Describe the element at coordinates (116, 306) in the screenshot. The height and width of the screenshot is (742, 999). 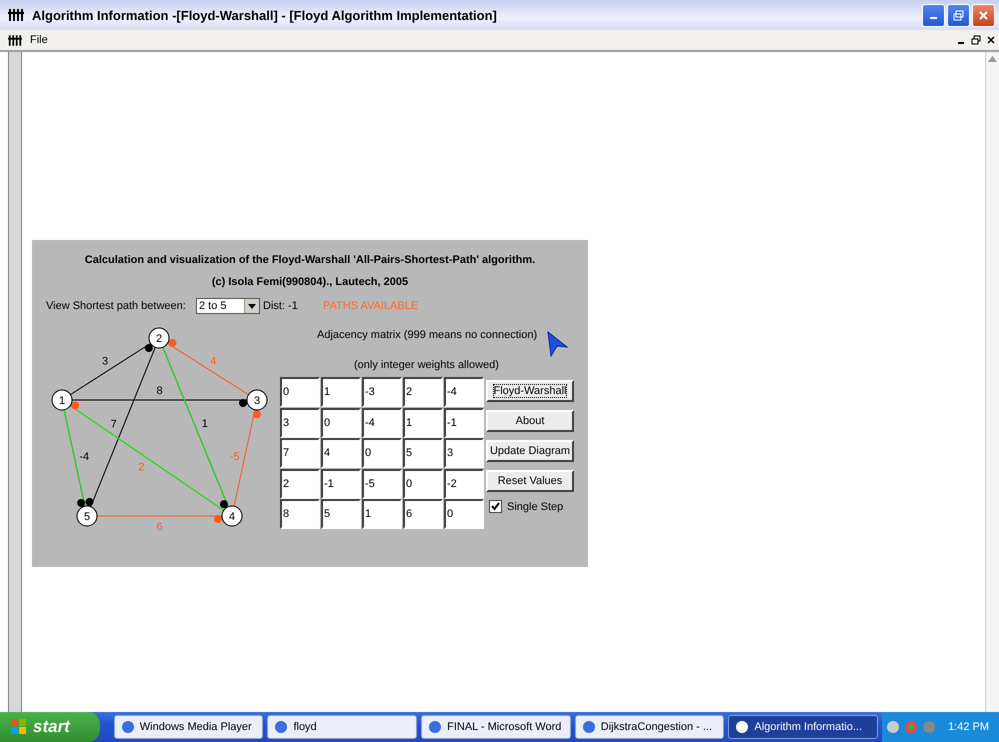
I see `selector-label: View Shortest path between:` at that location.